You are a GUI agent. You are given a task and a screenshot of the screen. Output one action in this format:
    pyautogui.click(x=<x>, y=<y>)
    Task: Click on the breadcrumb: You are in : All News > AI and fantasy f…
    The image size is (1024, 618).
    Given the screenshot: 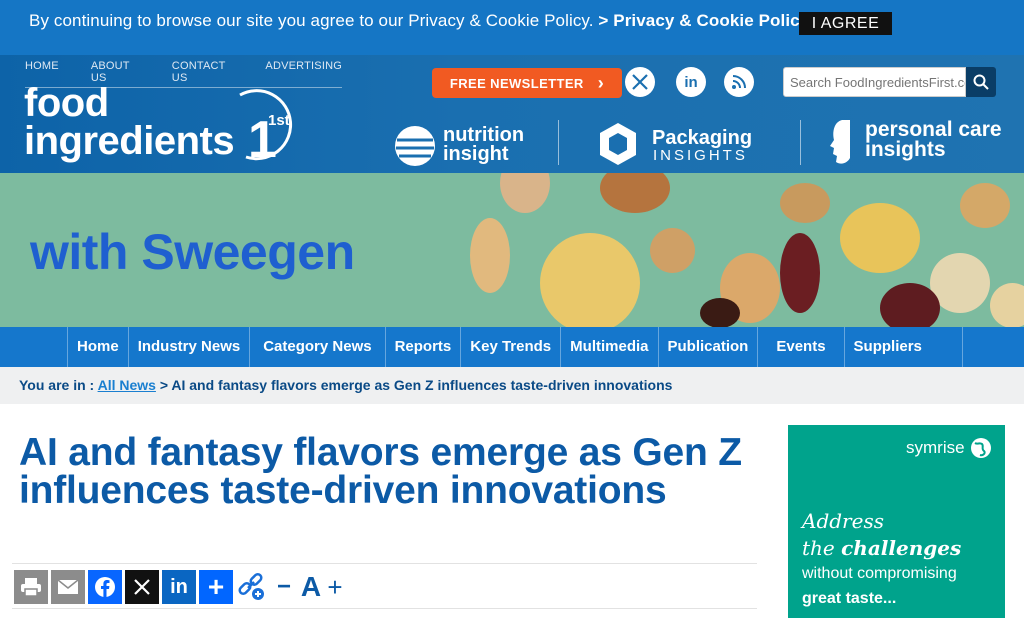 What is the action you would take?
    pyautogui.click(x=512, y=385)
    